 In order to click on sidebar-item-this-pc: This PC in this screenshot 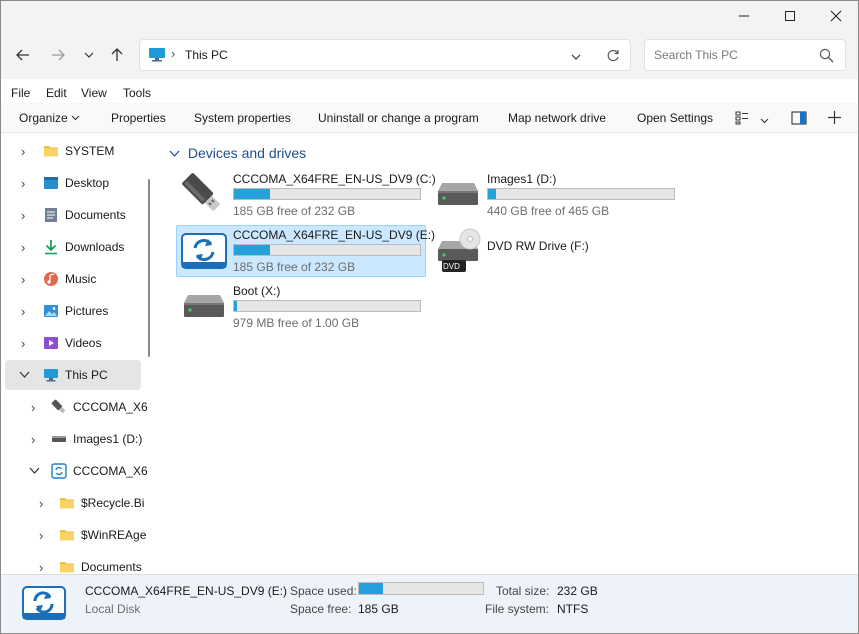, I will do `click(73, 375)`.